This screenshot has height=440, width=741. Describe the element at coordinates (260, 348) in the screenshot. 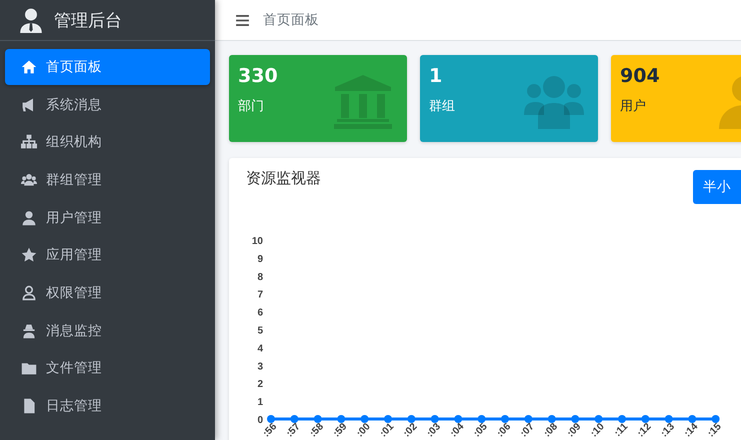

I see `y-axis-label: 4` at that location.